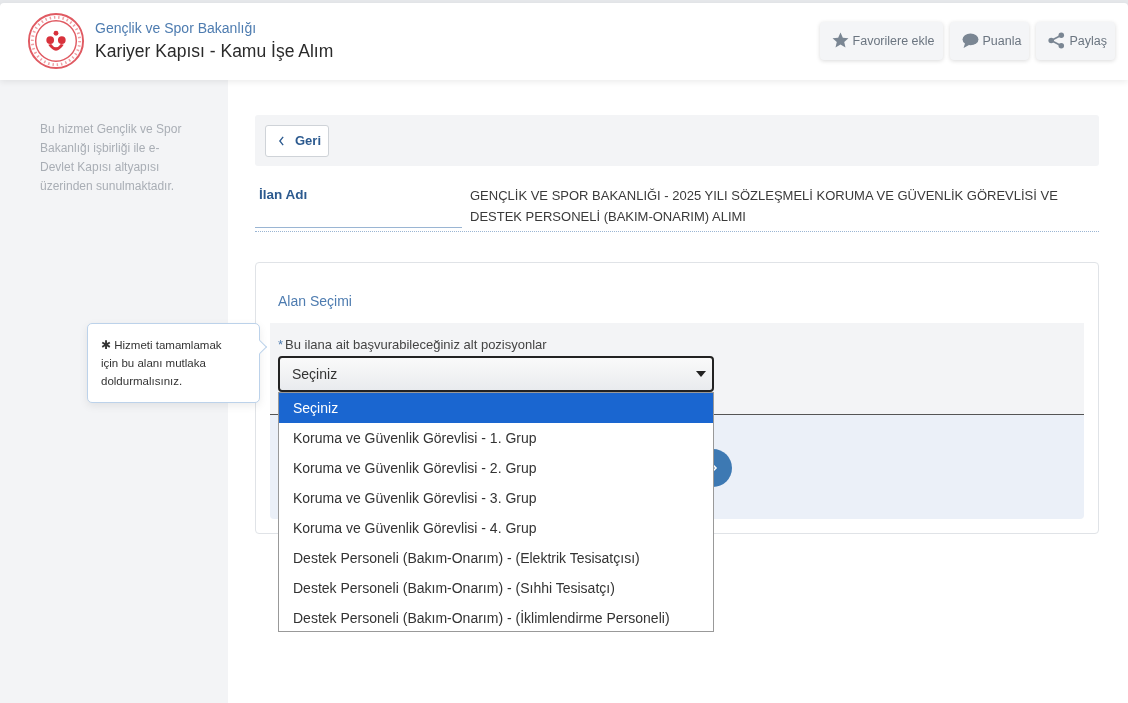  What do you see at coordinates (701, 374) in the screenshot?
I see `caret-down-icon` at bounding box center [701, 374].